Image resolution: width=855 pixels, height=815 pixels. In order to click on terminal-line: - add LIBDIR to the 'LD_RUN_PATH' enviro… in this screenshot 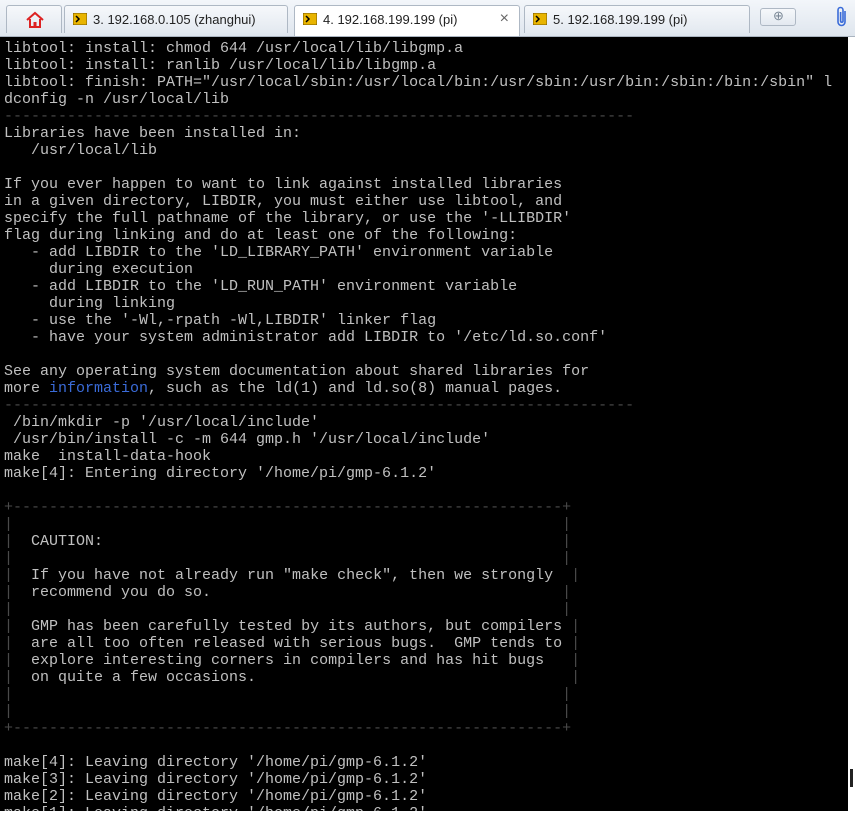, I will do `click(261, 286)`.